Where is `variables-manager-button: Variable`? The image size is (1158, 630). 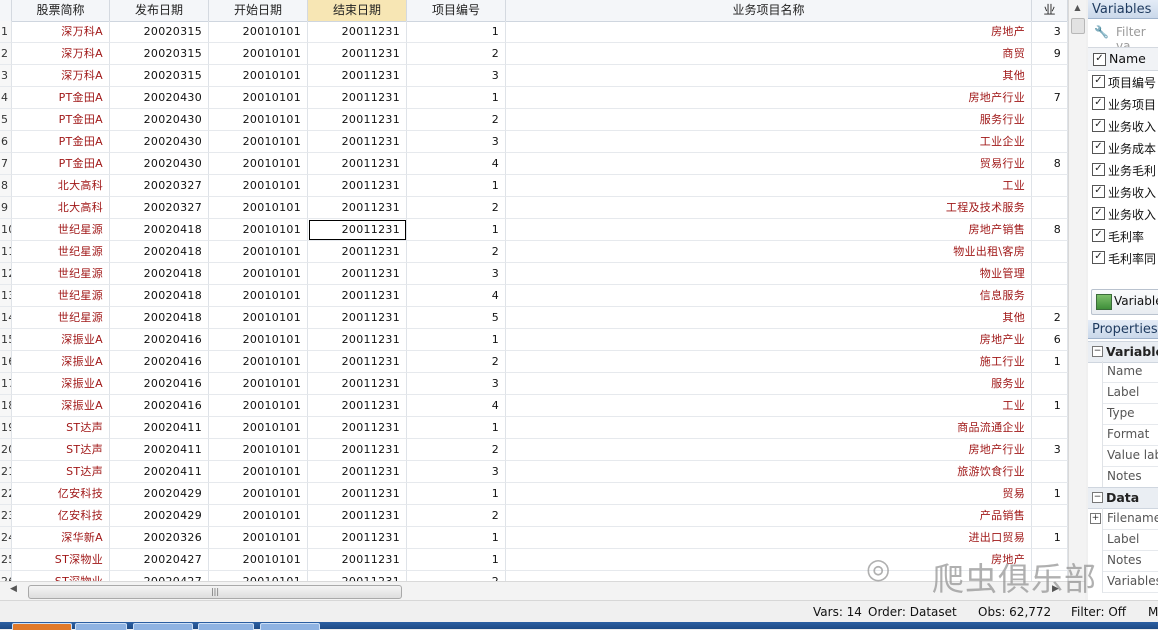
variables-manager-button: Variable is located at coordinates (1124, 302).